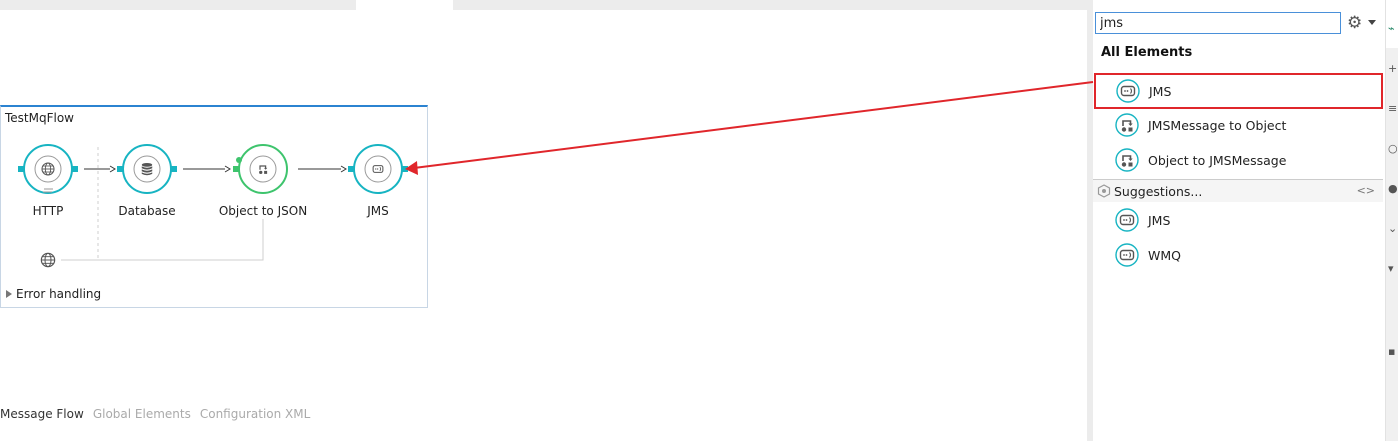 This screenshot has height=441, width=1398. I want to click on object-to-json-node, so click(260, 169).